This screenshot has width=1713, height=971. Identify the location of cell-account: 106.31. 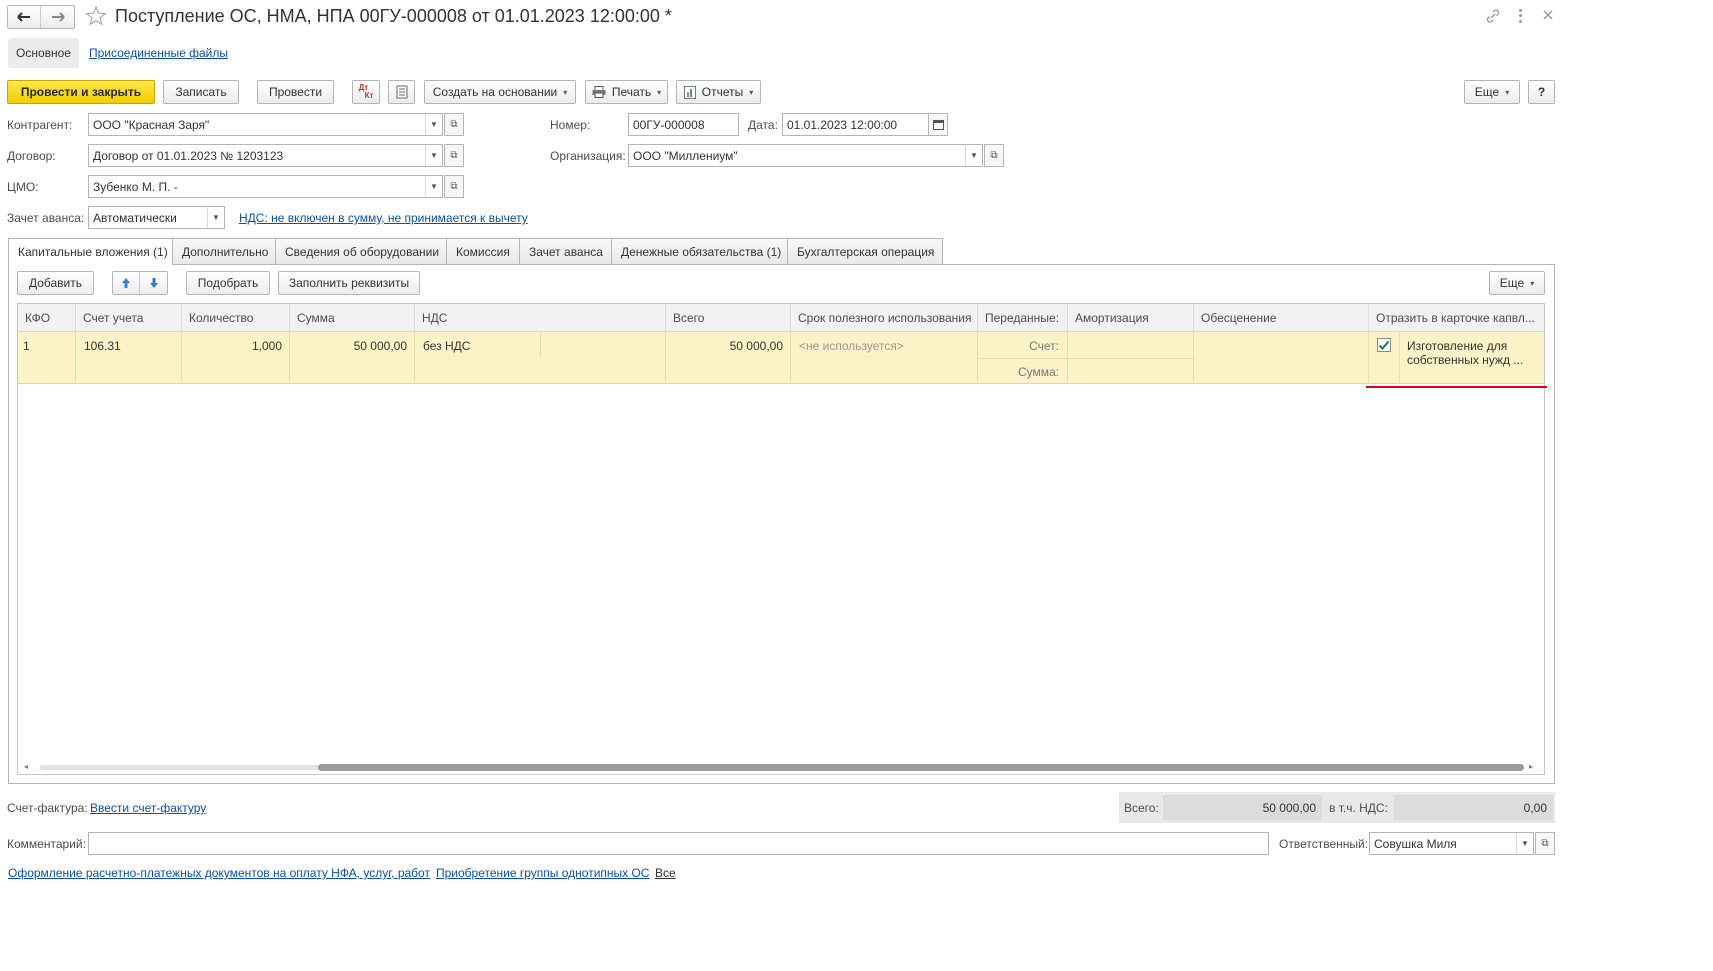
(102, 346).